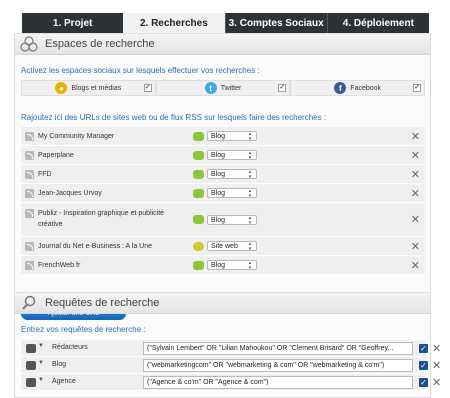 The width and height of the screenshot is (450, 398). Describe the element at coordinates (56, 155) in the screenshot. I see `url-name: Paperplane` at that location.